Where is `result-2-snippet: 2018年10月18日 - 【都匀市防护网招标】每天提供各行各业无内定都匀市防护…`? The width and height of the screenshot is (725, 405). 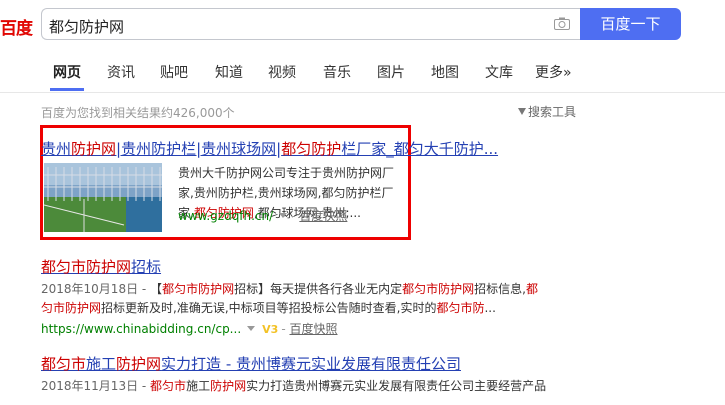
result-2-snippet: 2018年10月18日 - 【都匀市防护网招标】每天提供各行各业无内定都匀市防护… is located at coordinates (289, 298).